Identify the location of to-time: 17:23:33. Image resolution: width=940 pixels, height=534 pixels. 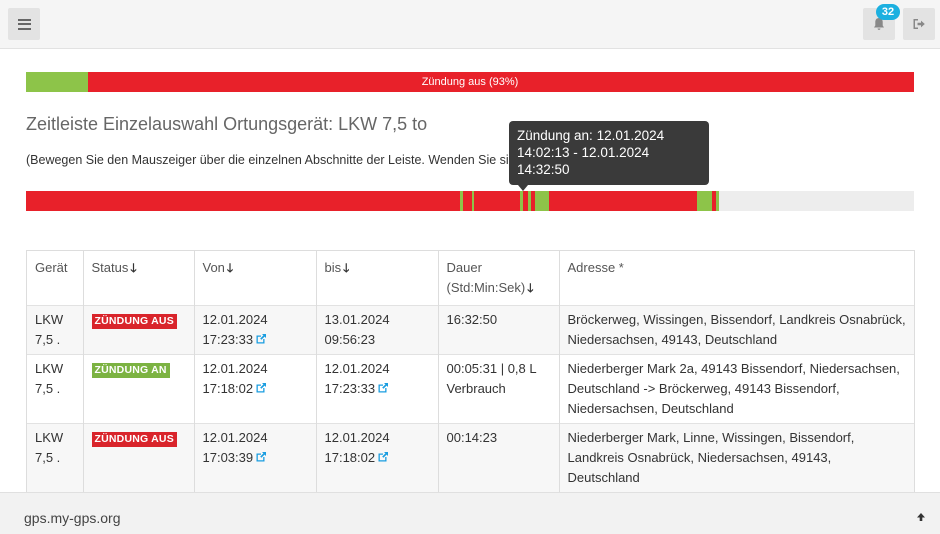
(350, 388).